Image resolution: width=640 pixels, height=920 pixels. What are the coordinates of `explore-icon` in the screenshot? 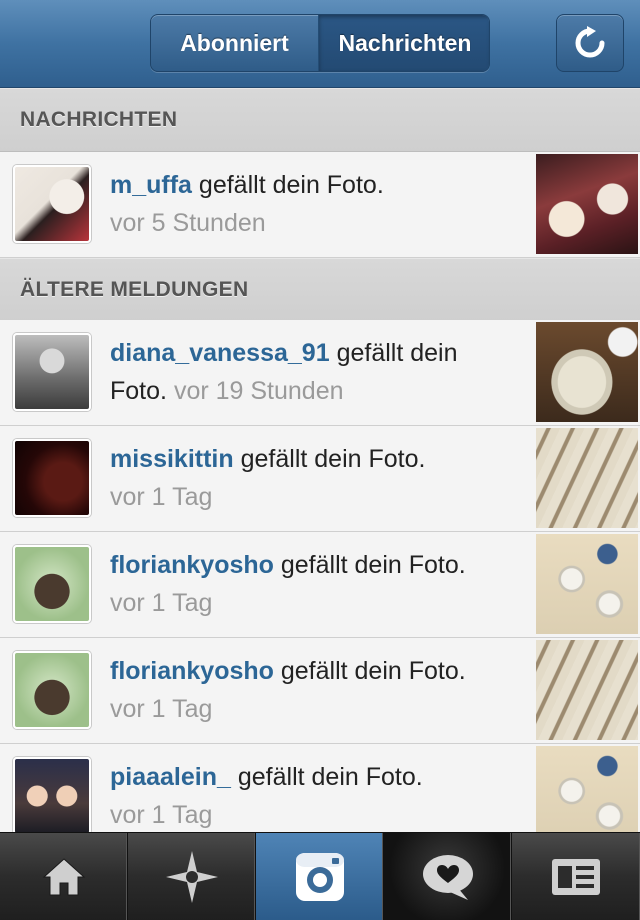 It's located at (191, 877).